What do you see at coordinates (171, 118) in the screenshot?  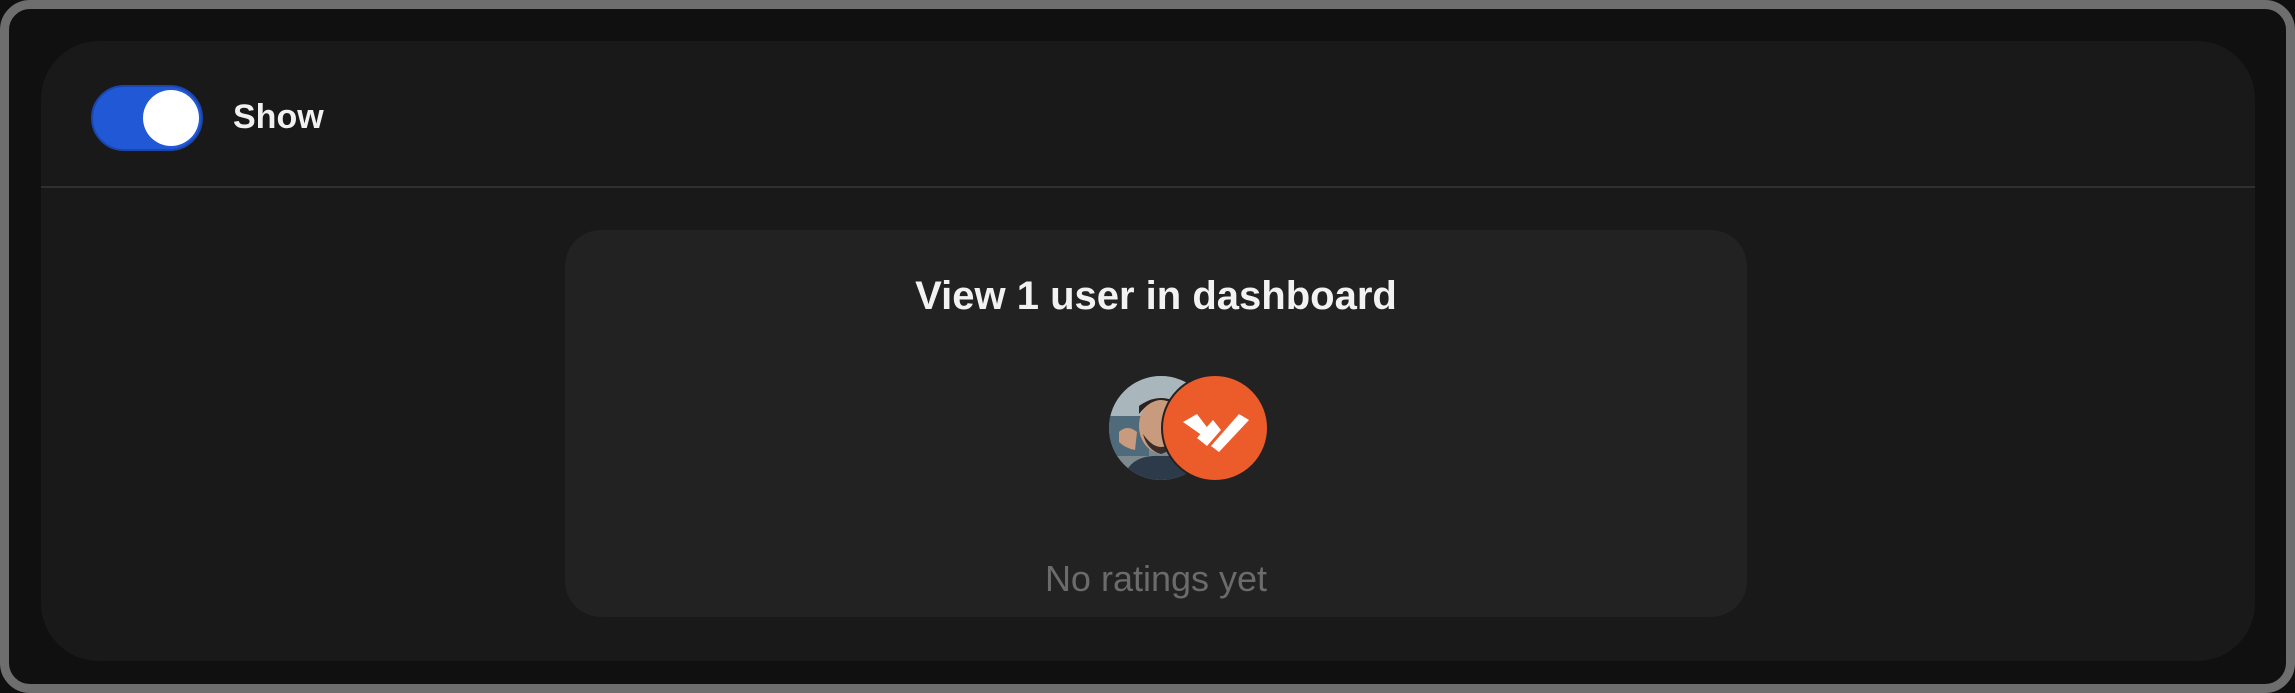 I see `toggle-knob` at bounding box center [171, 118].